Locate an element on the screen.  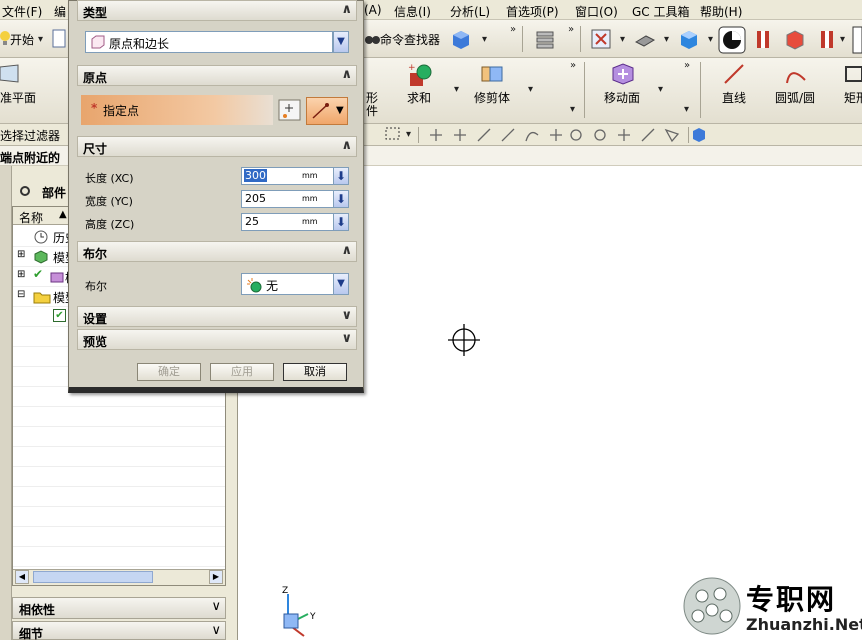
new-file-icon is located at coordinates (60, 39).